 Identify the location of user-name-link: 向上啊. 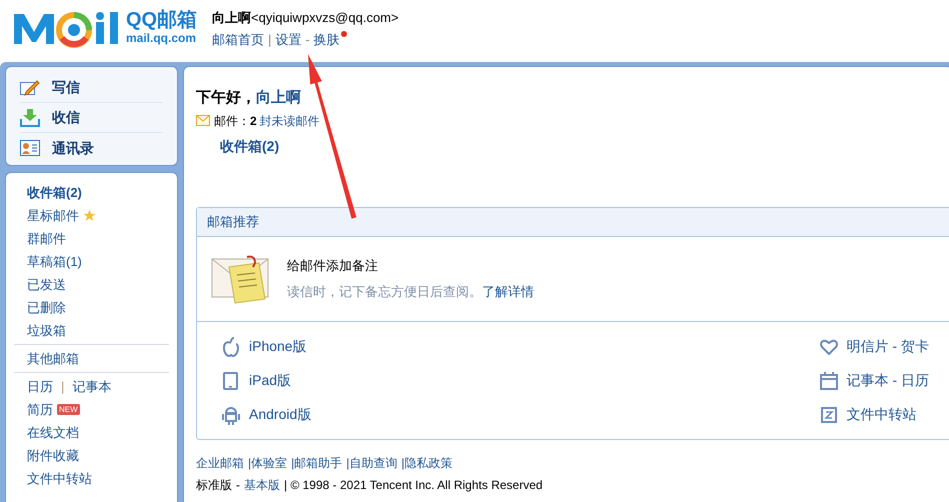
(278, 98).